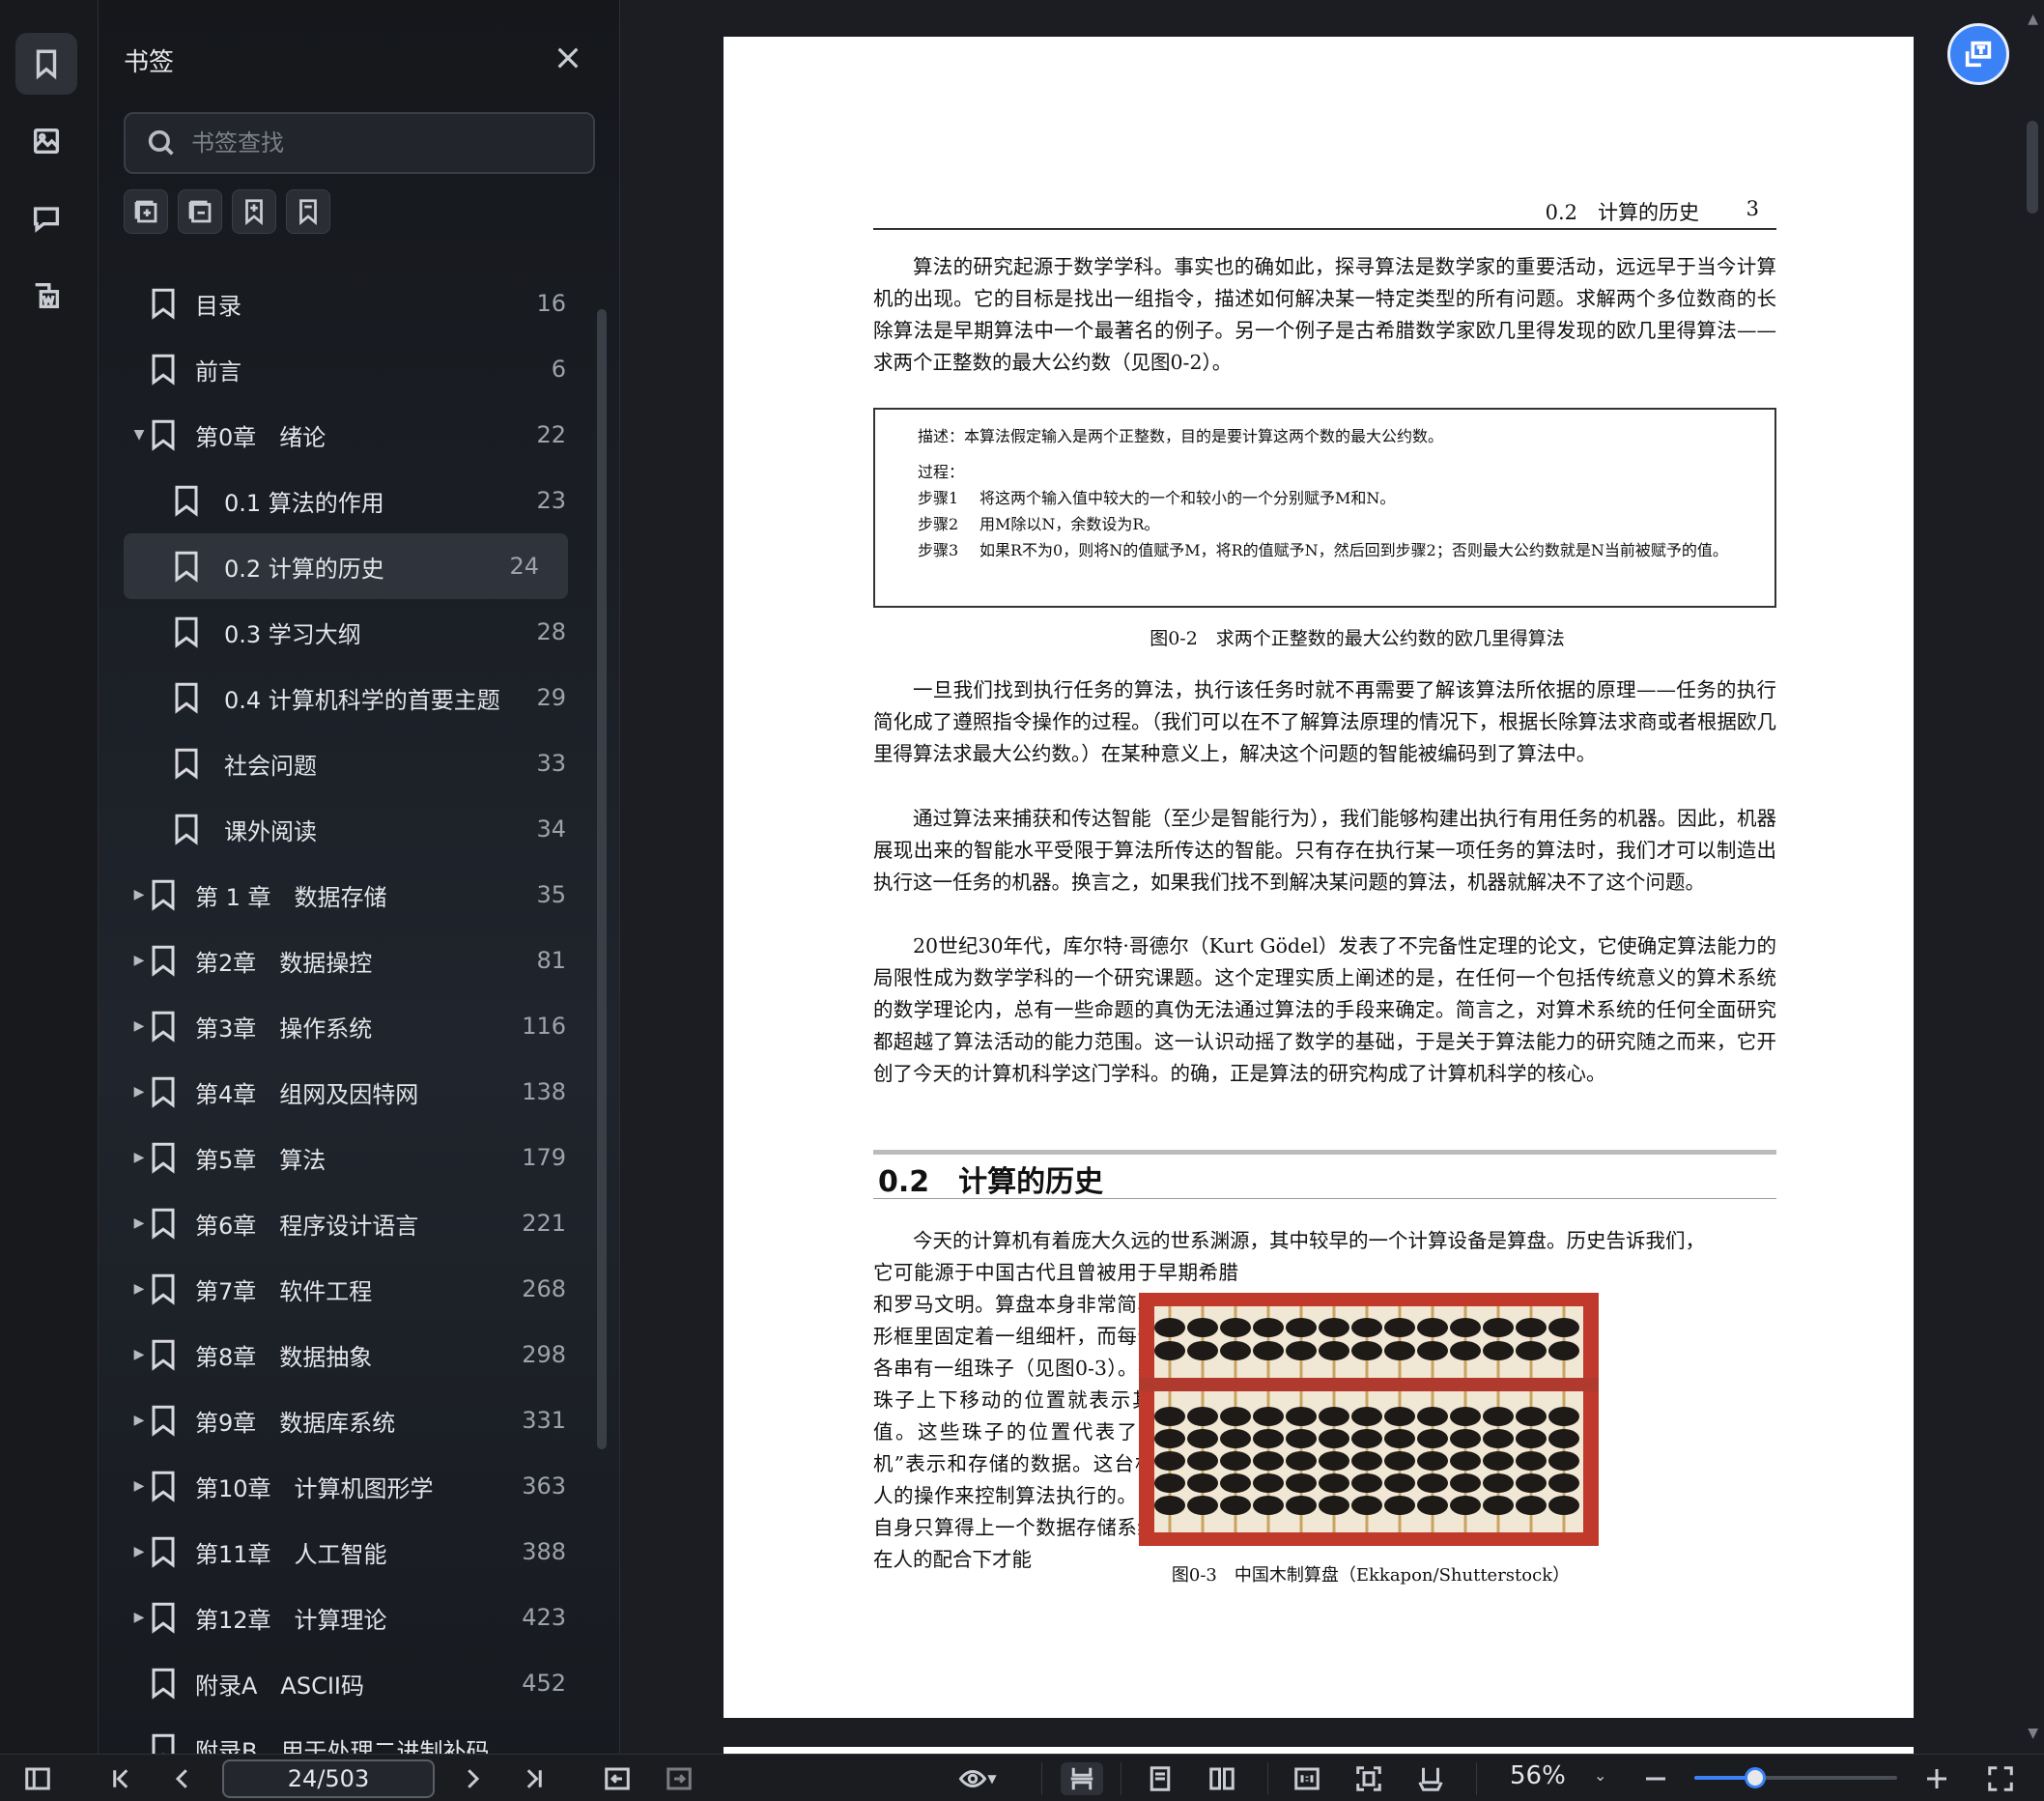 The image size is (2044, 1801). What do you see at coordinates (271, 831) in the screenshot?
I see `bookmark-label: 课外阅读` at bounding box center [271, 831].